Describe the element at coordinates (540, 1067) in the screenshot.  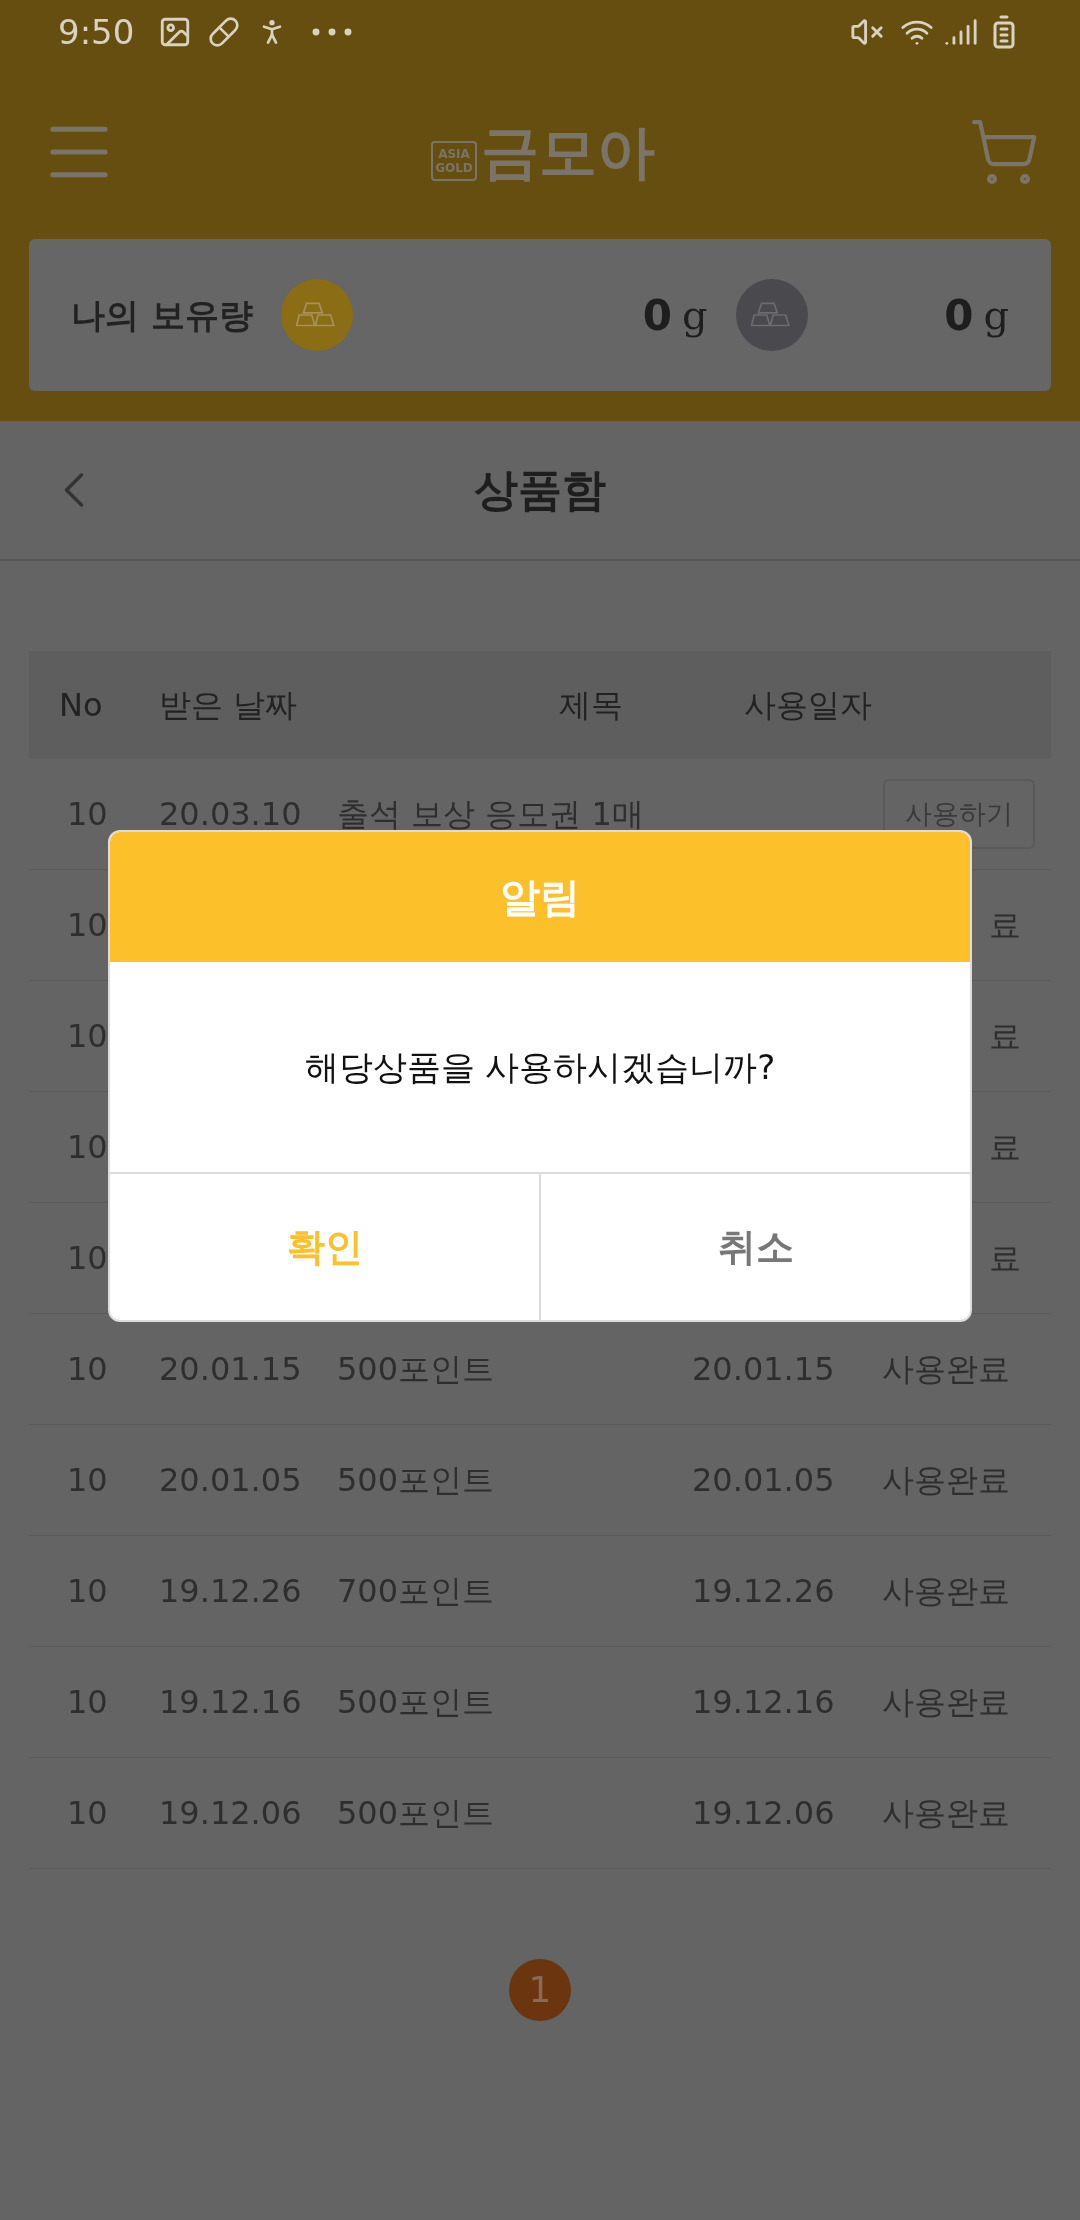
I see `dialog-message: 해당상품을 사용하시겠습니까?` at that location.